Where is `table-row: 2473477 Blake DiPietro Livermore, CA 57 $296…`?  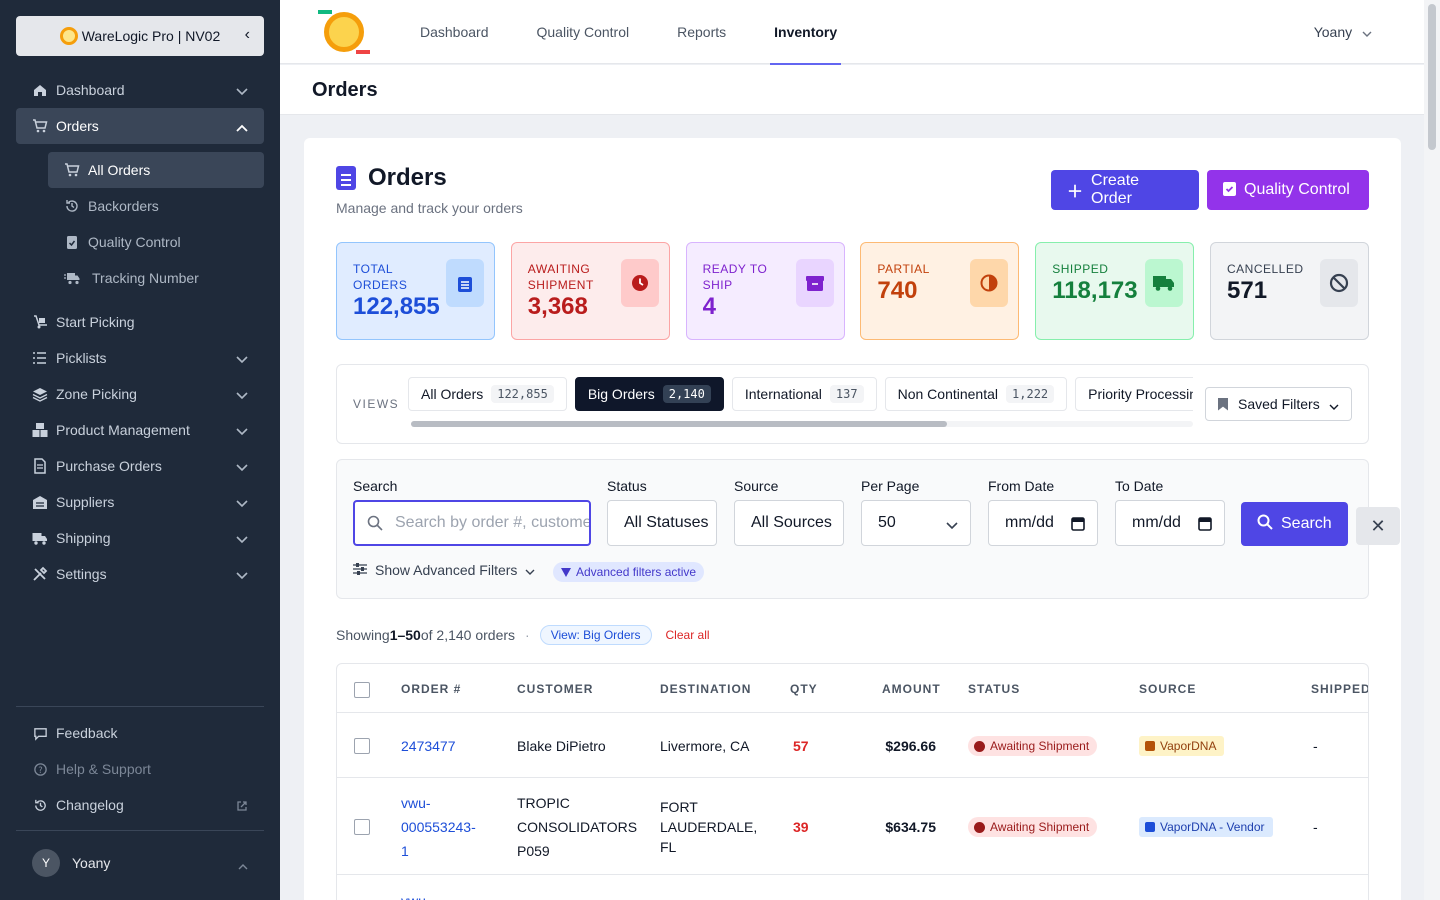
table-row: 2473477 Blake DiPietro Livermore, CA 57 $296… is located at coordinates (852, 745).